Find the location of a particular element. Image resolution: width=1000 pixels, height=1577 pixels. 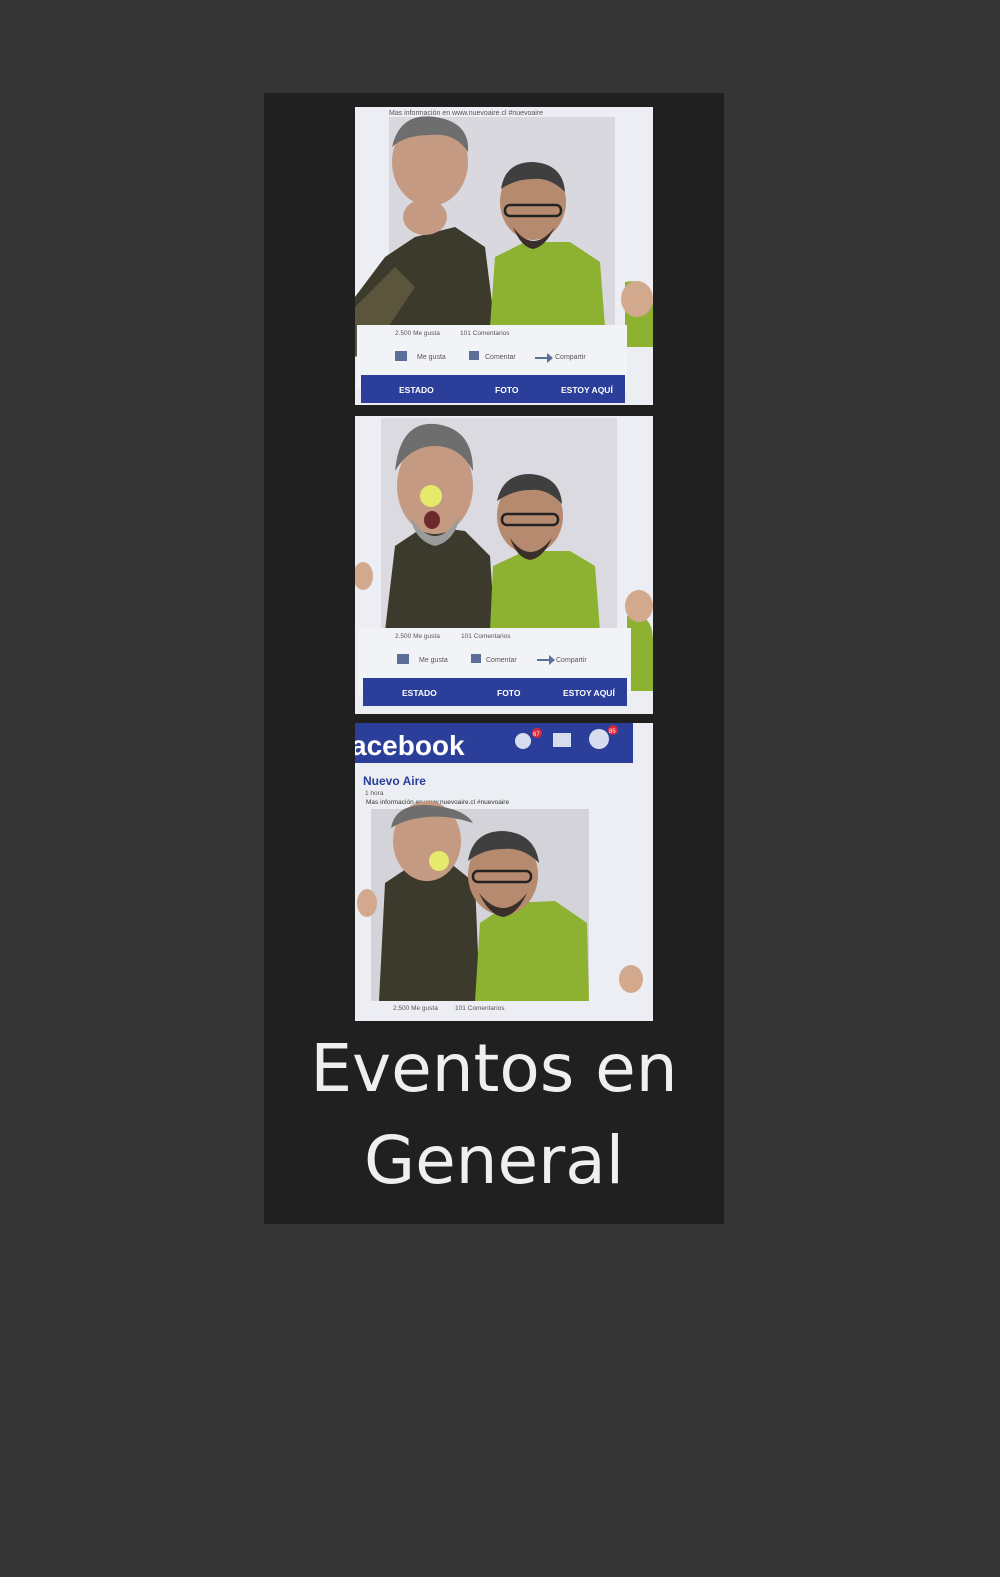

photo-2-share-label: Compartir is located at coordinates (571, 660).